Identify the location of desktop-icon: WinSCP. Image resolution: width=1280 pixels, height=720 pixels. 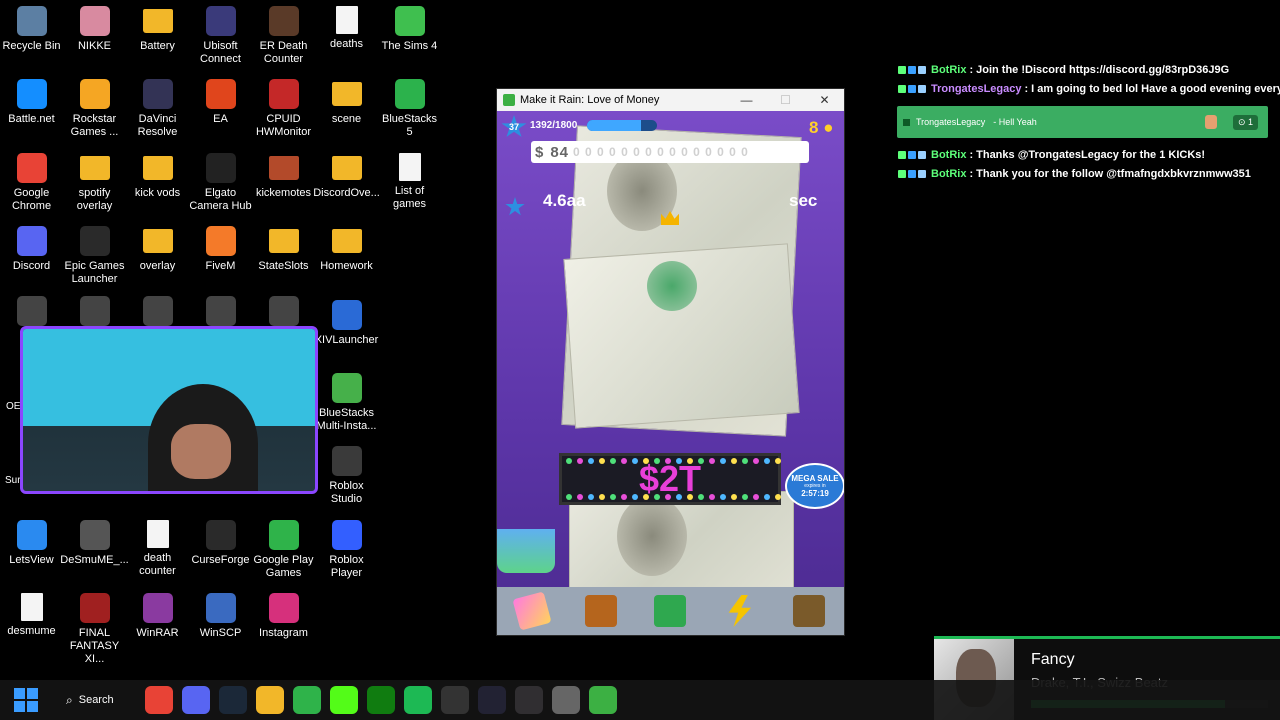
(220, 616).